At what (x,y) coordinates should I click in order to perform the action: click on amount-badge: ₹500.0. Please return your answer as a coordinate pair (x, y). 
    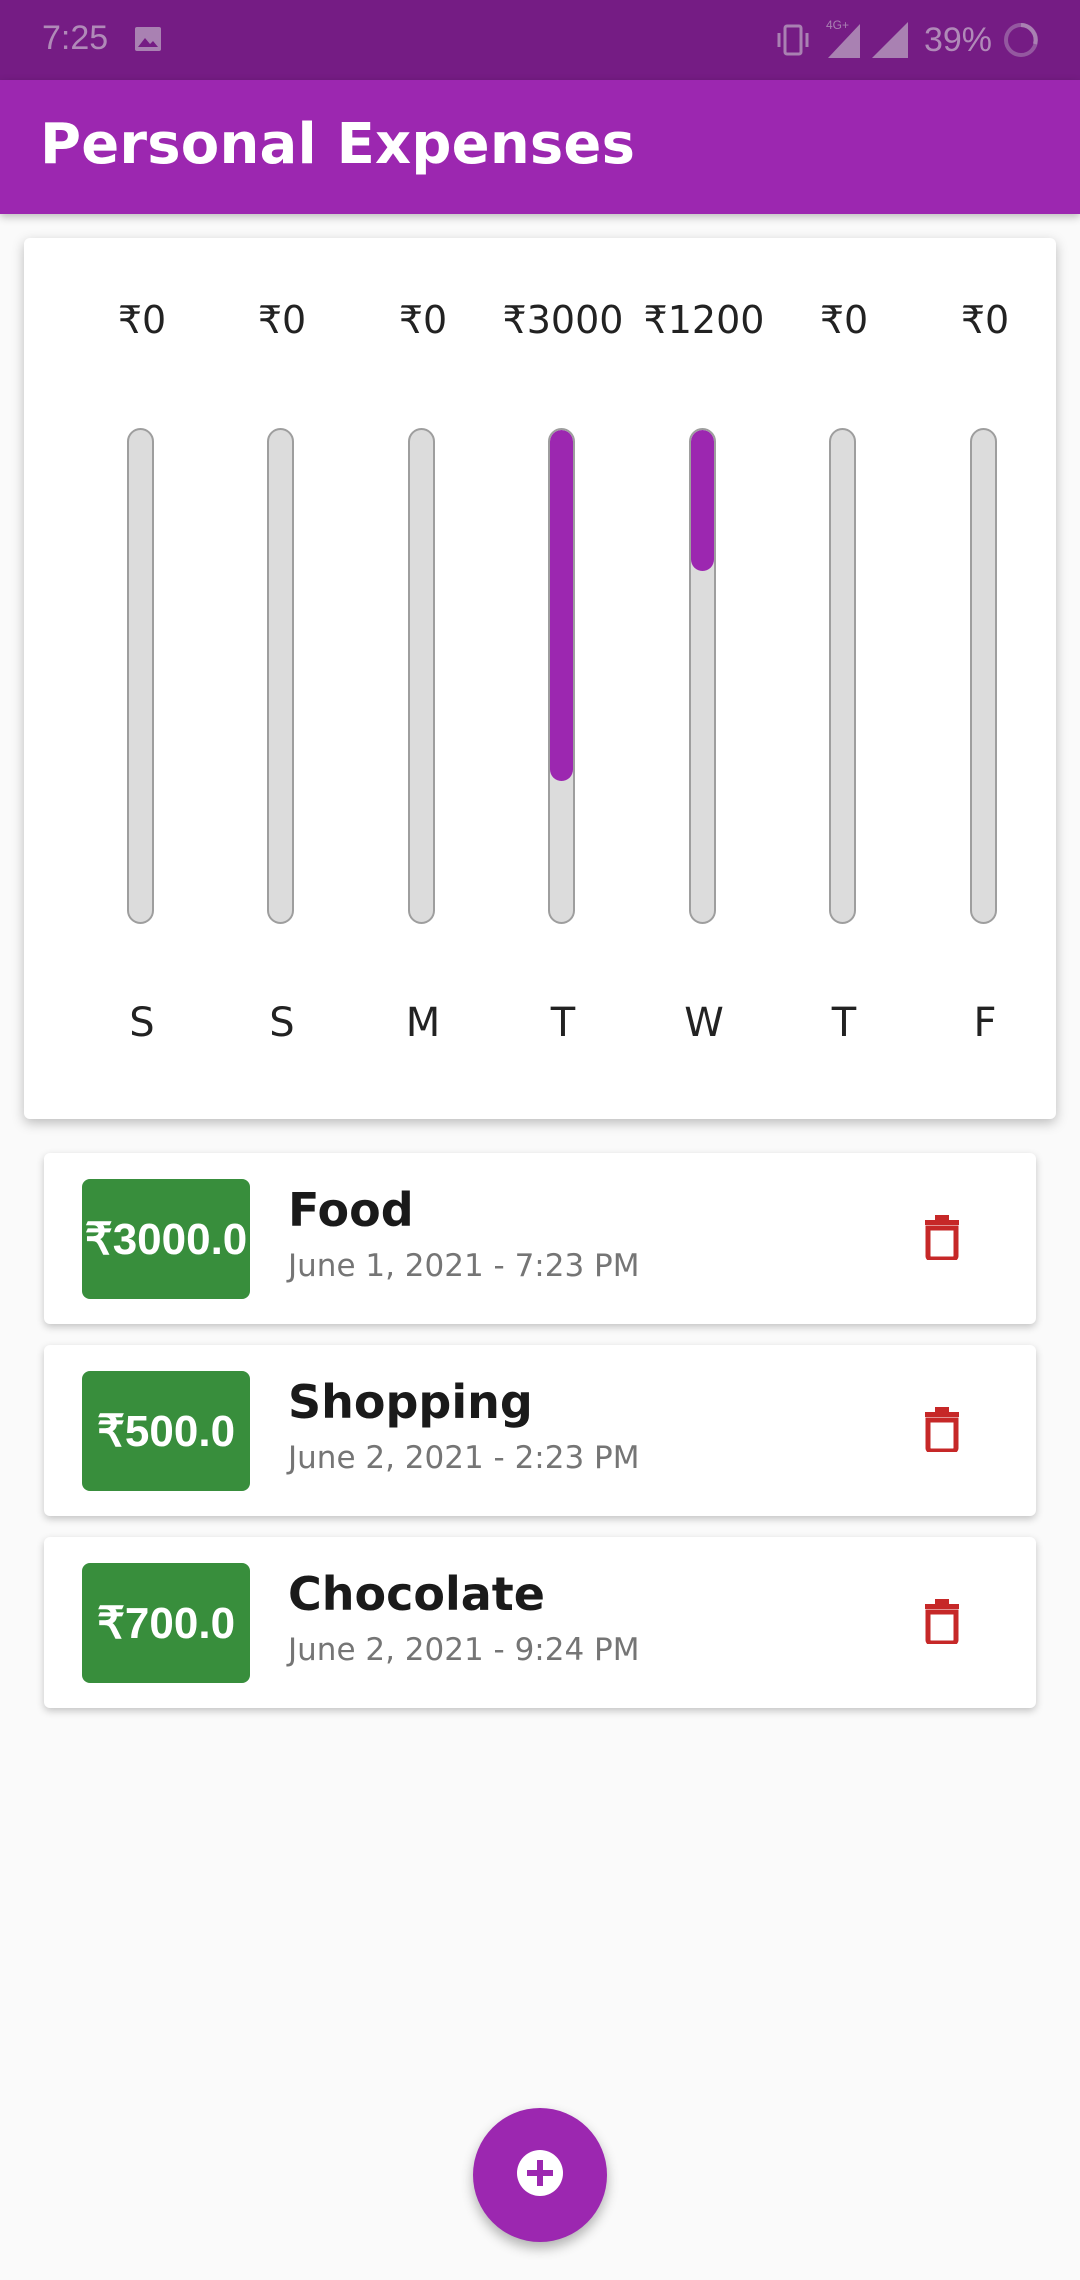
    Looking at the image, I should click on (166, 1431).